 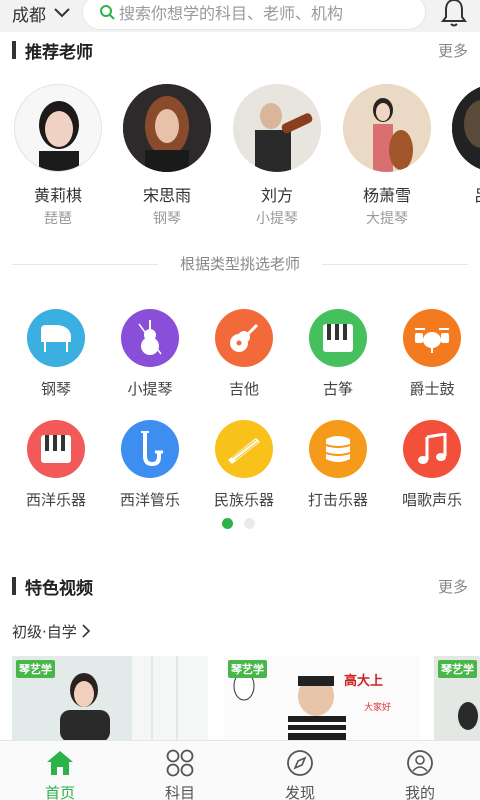 What do you see at coordinates (276, 195) in the screenshot?
I see `teacher-name: 刘方` at bounding box center [276, 195].